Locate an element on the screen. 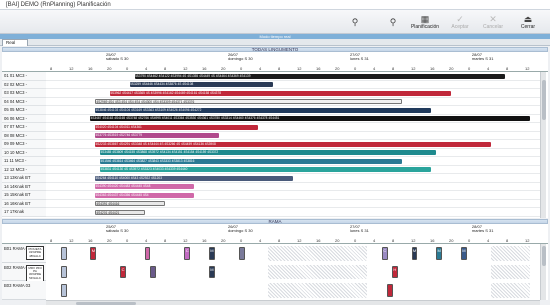  day-name: sábado is located at coordinates (113, 58).